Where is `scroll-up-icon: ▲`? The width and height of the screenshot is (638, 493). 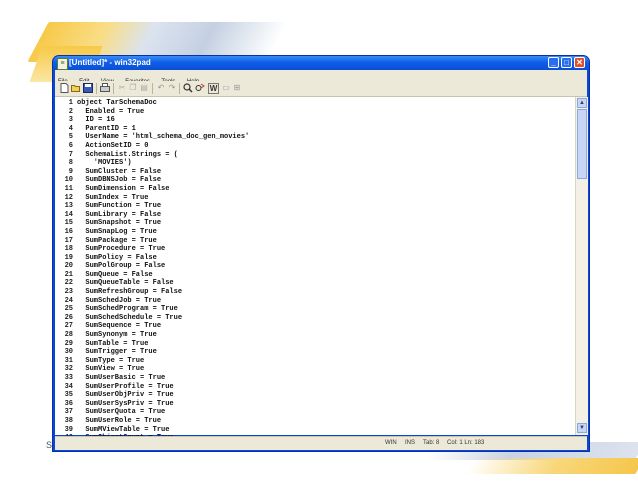 scroll-up-icon: ▲ is located at coordinates (582, 103).